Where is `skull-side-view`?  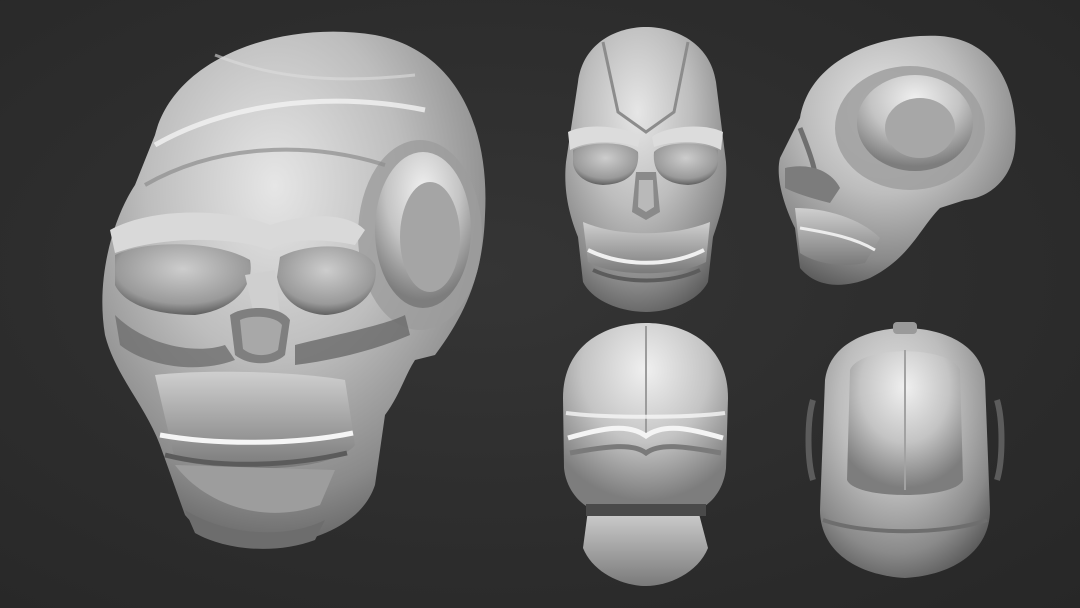 skull-side-view is located at coordinates (897, 160).